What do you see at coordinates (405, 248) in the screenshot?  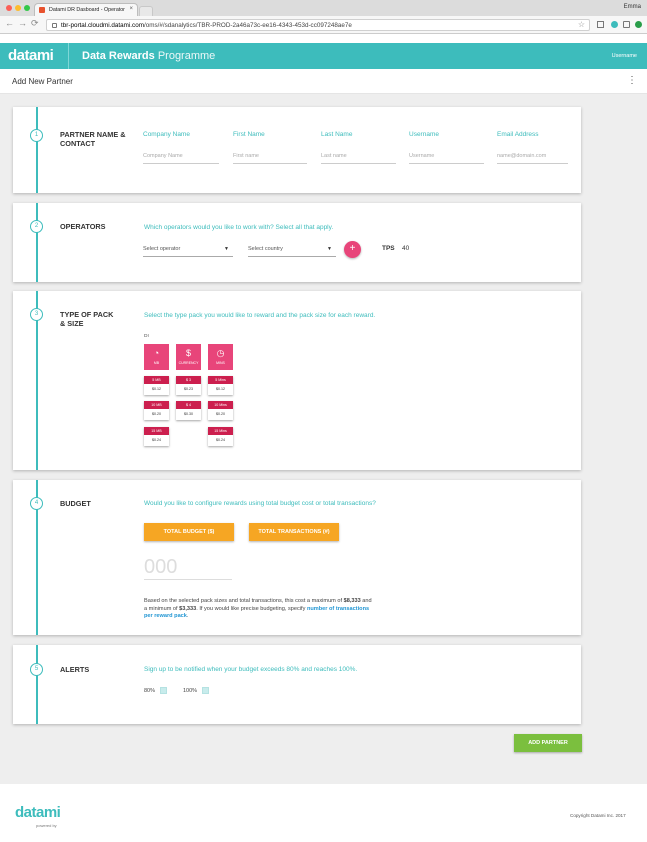 I see `tps-value: 40` at bounding box center [405, 248].